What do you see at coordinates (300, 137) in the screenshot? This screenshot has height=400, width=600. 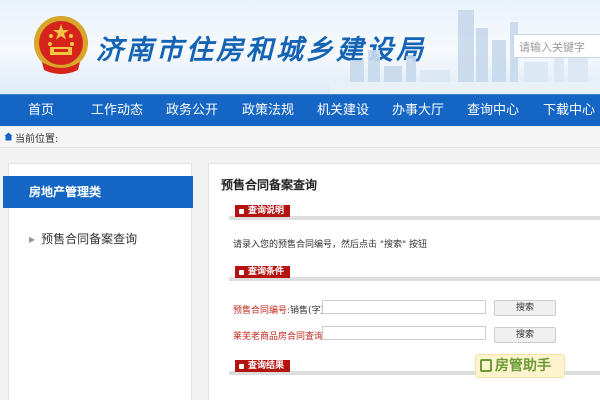 I see `breadcrumb: 当前位置:` at bounding box center [300, 137].